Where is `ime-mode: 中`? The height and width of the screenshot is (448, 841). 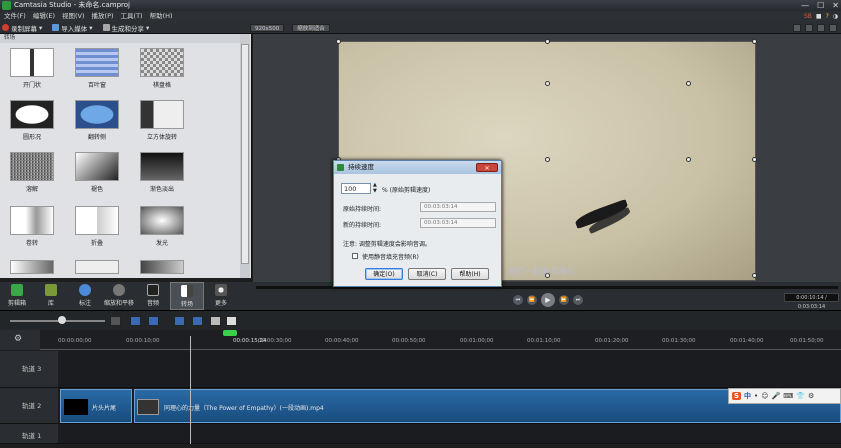 ime-mode: 中 is located at coordinates (747, 396).